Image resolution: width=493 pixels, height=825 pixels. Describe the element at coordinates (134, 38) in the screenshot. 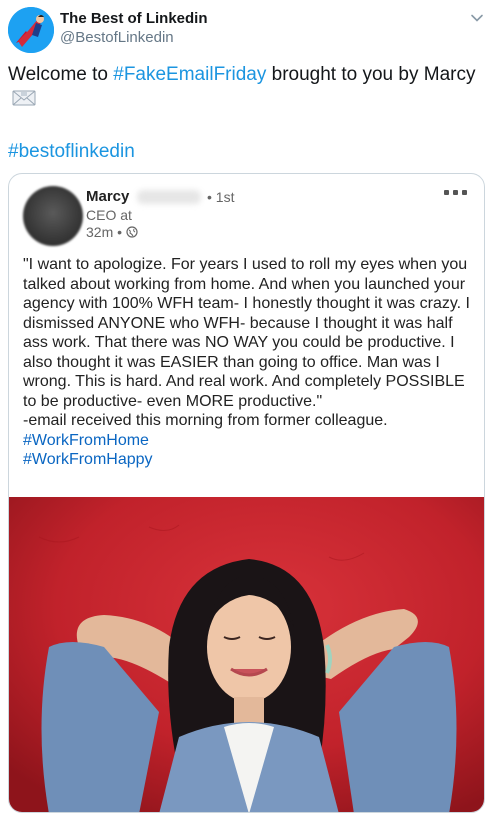

I see `user-handle: @BestofLinkedin` at that location.